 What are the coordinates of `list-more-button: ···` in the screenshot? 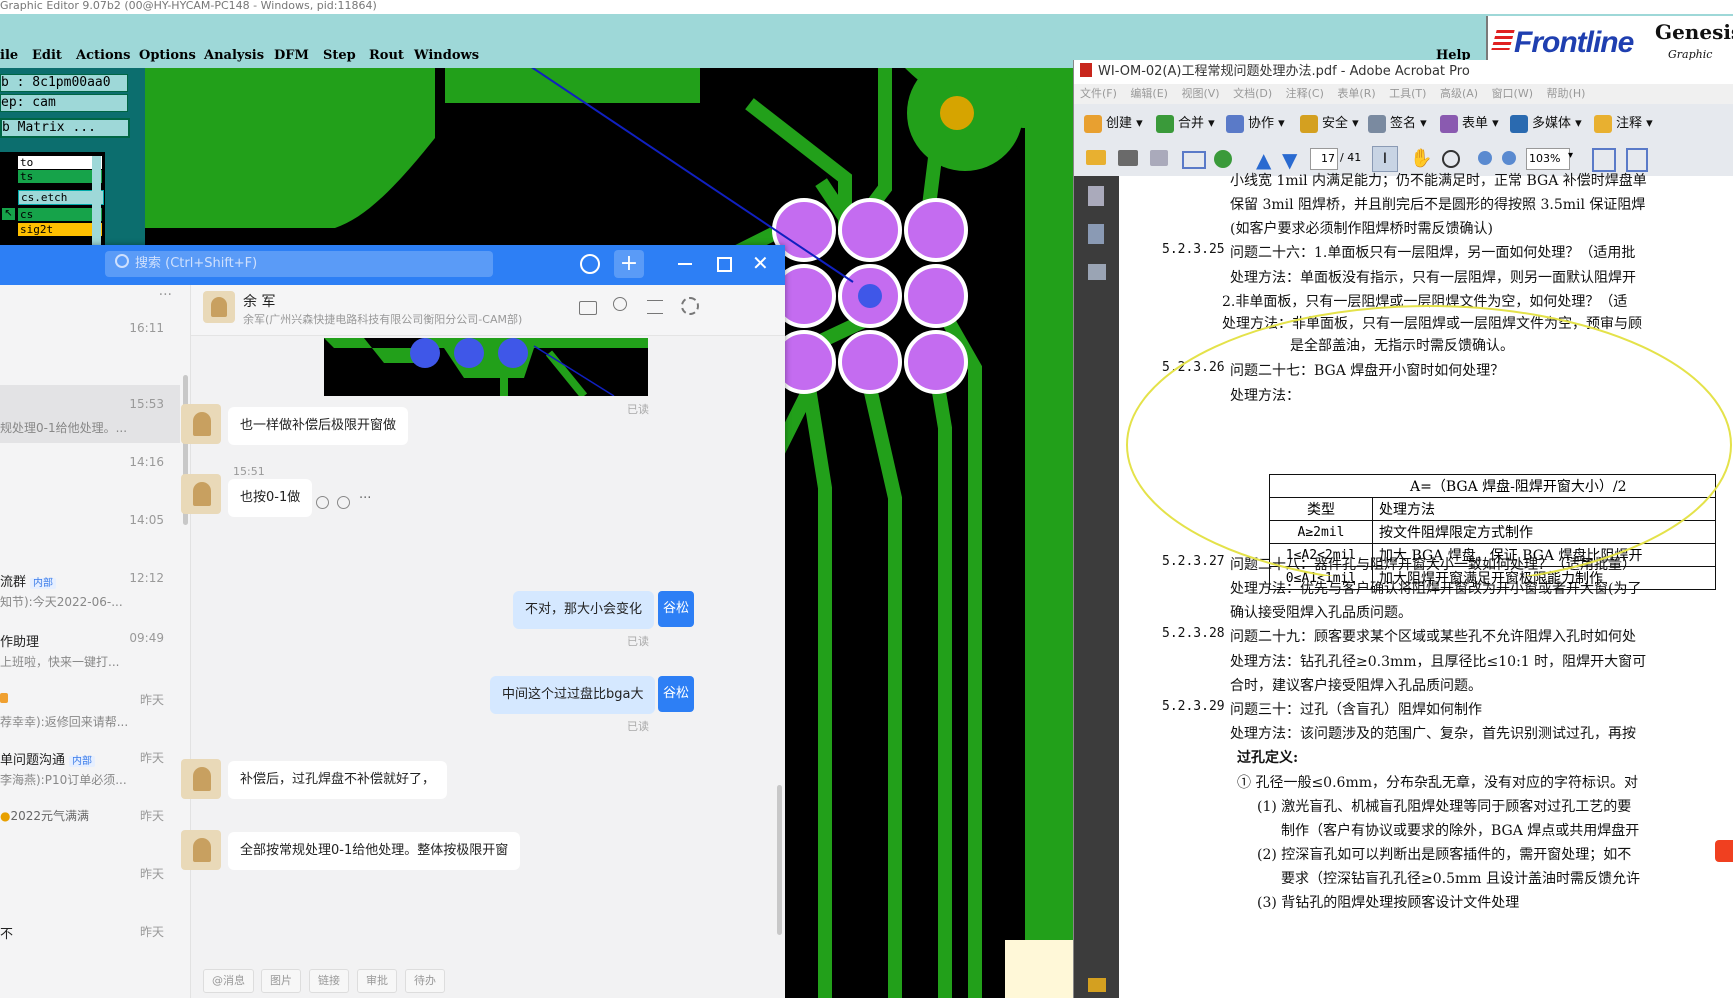 It's located at (165, 295).